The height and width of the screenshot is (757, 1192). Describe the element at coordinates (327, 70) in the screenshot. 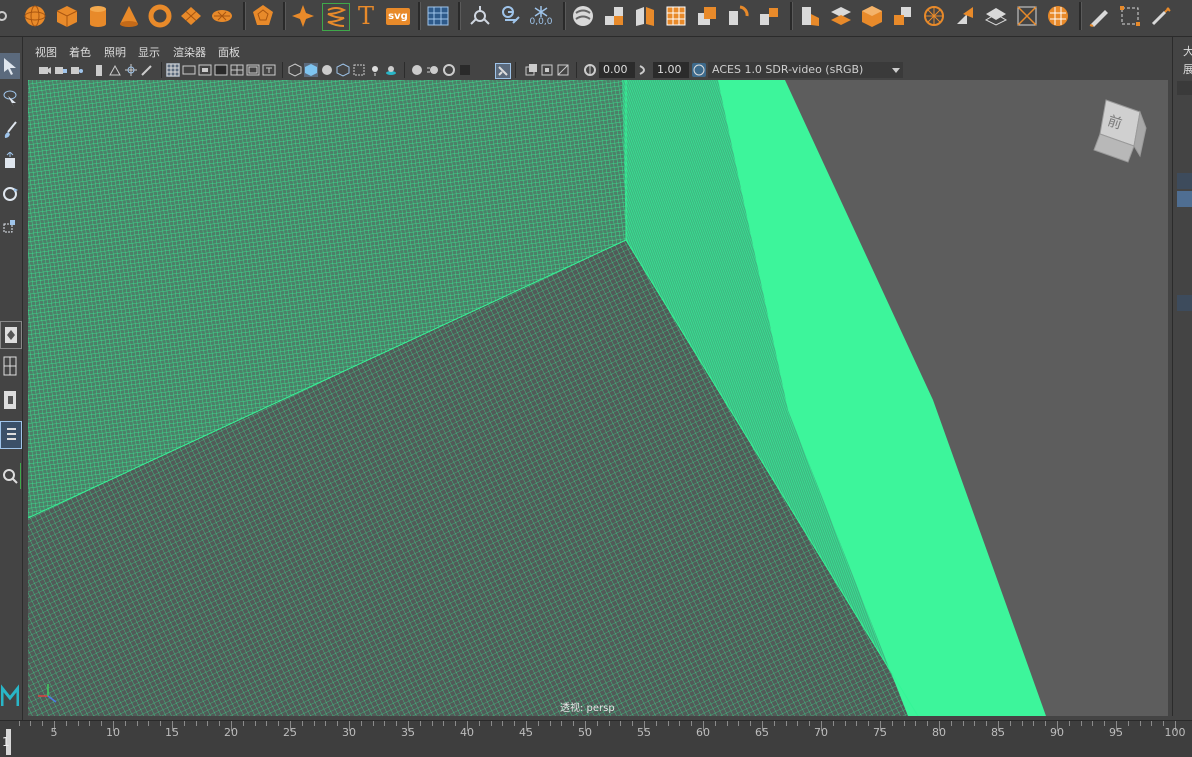

I see `default-material-icon` at that location.